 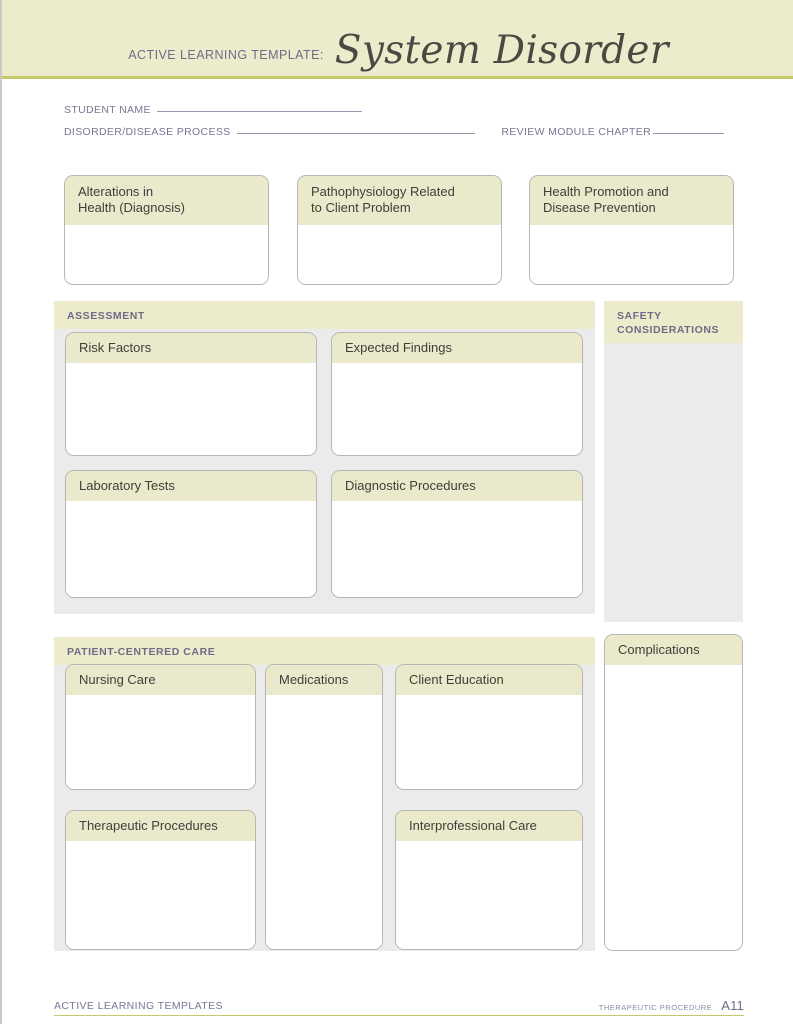 What do you see at coordinates (489, 894) in the screenshot?
I see `card-interprofessional-care-body` at bounding box center [489, 894].